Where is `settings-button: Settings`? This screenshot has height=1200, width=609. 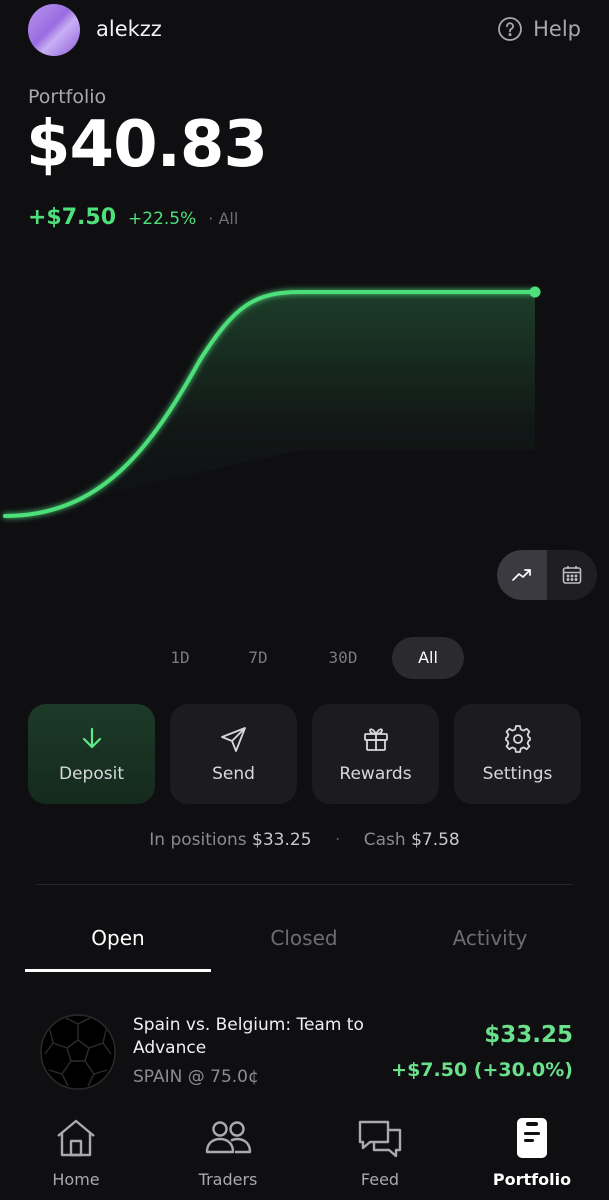
settings-button: Settings is located at coordinates (517, 754).